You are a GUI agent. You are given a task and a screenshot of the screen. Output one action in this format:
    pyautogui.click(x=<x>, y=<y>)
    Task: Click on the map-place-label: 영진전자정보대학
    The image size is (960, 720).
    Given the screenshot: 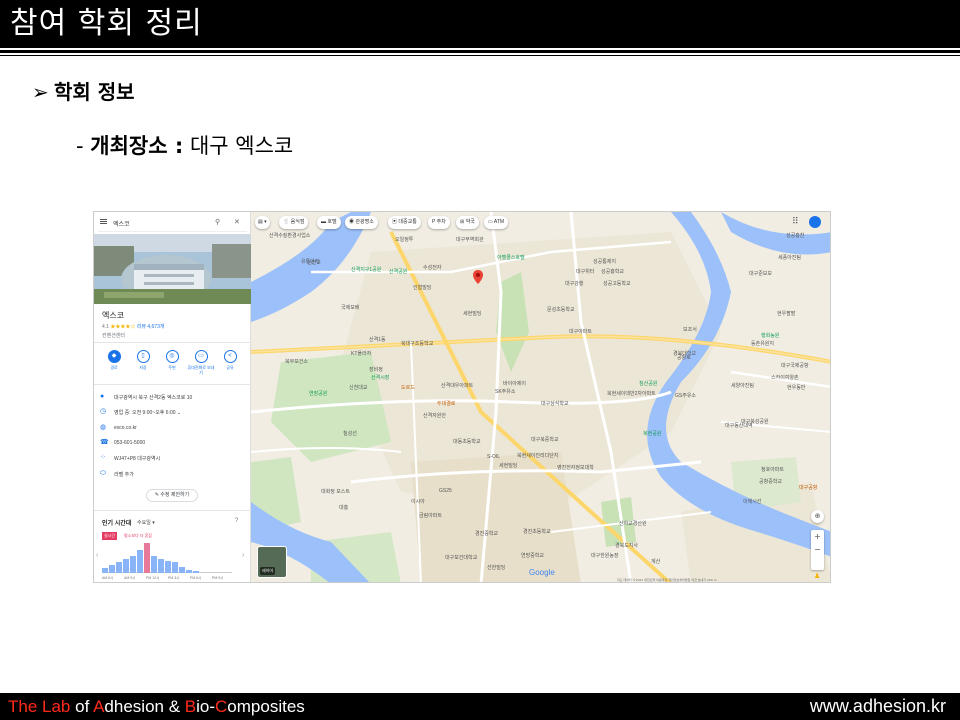 What is the action you would take?
    pyautogui.click(x=575, y=467)
    